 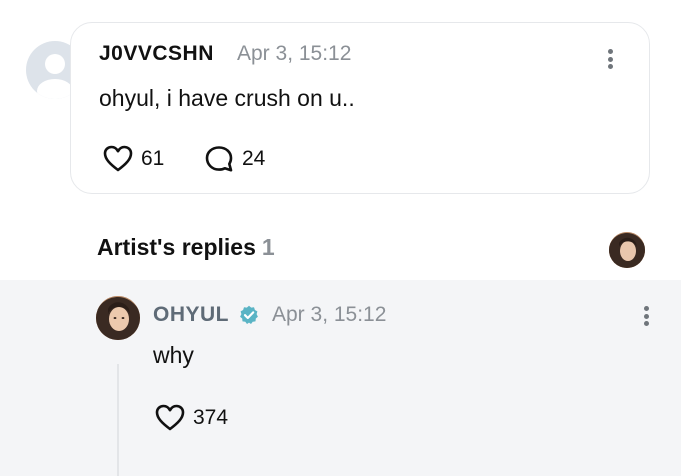 What do you see at coordinates (211, 417) in the screenshot?
I see `artist-reply-like-count: 374` at bounding box center [211, 417].